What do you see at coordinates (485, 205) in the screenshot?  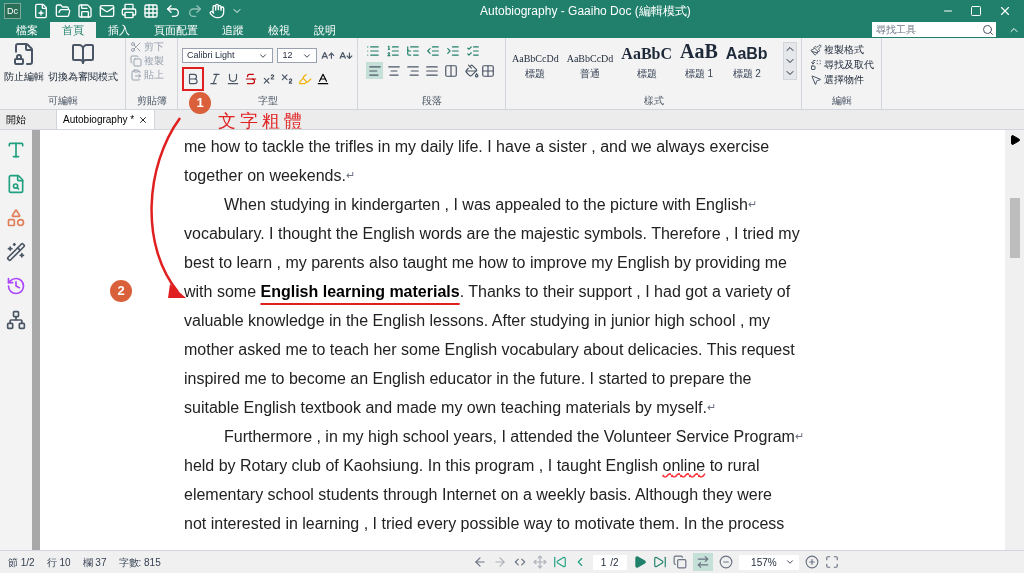 I see `text-line: When studying in kindergarten , I was appealed to the picture with English` at bounding box center [485, 205].